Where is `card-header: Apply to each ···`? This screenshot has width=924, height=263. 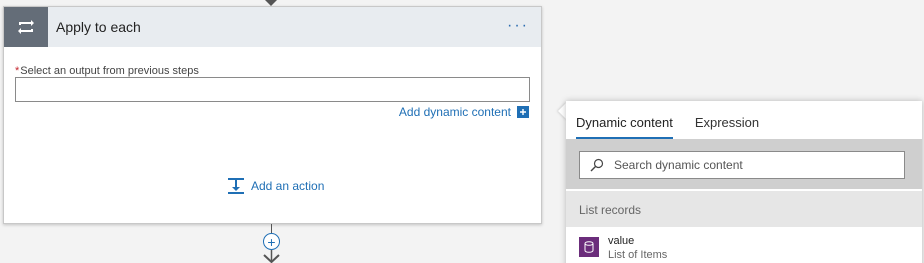 card-header: Apply to each ··· is located at coordinates (272, 27).